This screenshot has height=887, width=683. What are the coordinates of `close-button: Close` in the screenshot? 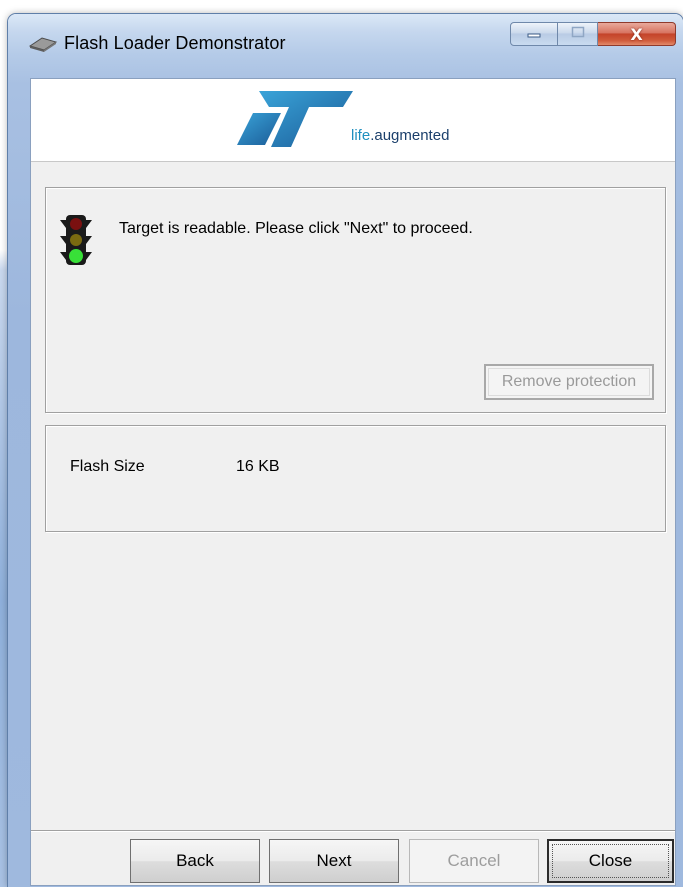 It's located at (610, 861).